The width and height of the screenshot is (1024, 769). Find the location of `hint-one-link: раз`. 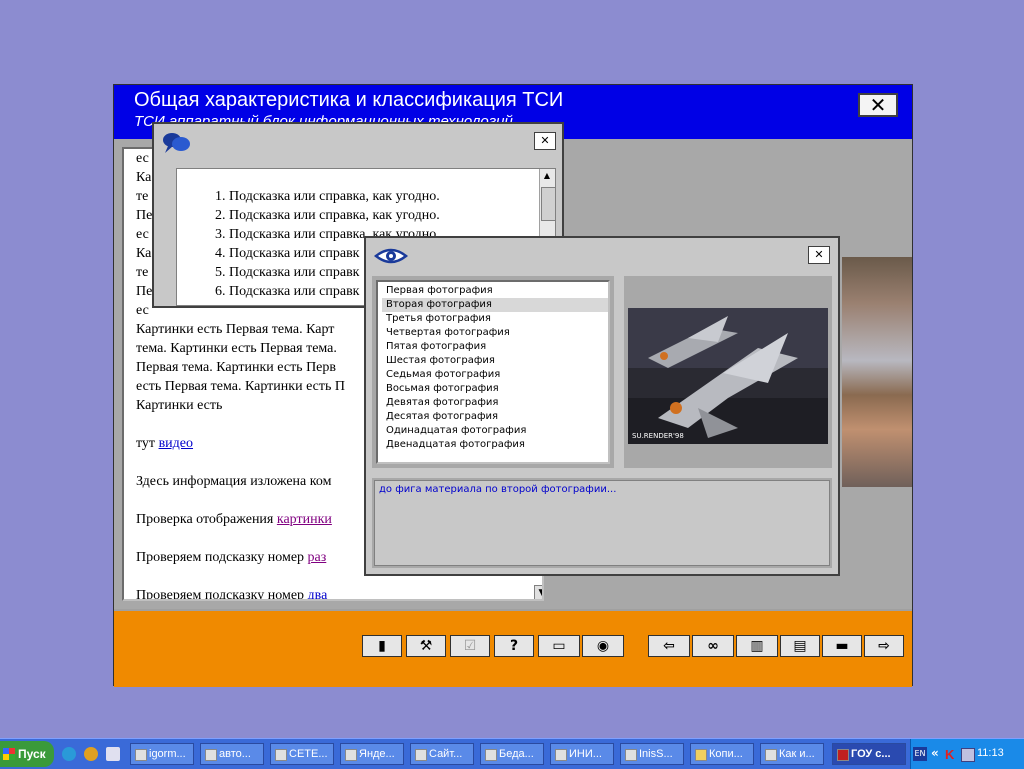

hint-one-link: раз is located at coordinates (317, 557).